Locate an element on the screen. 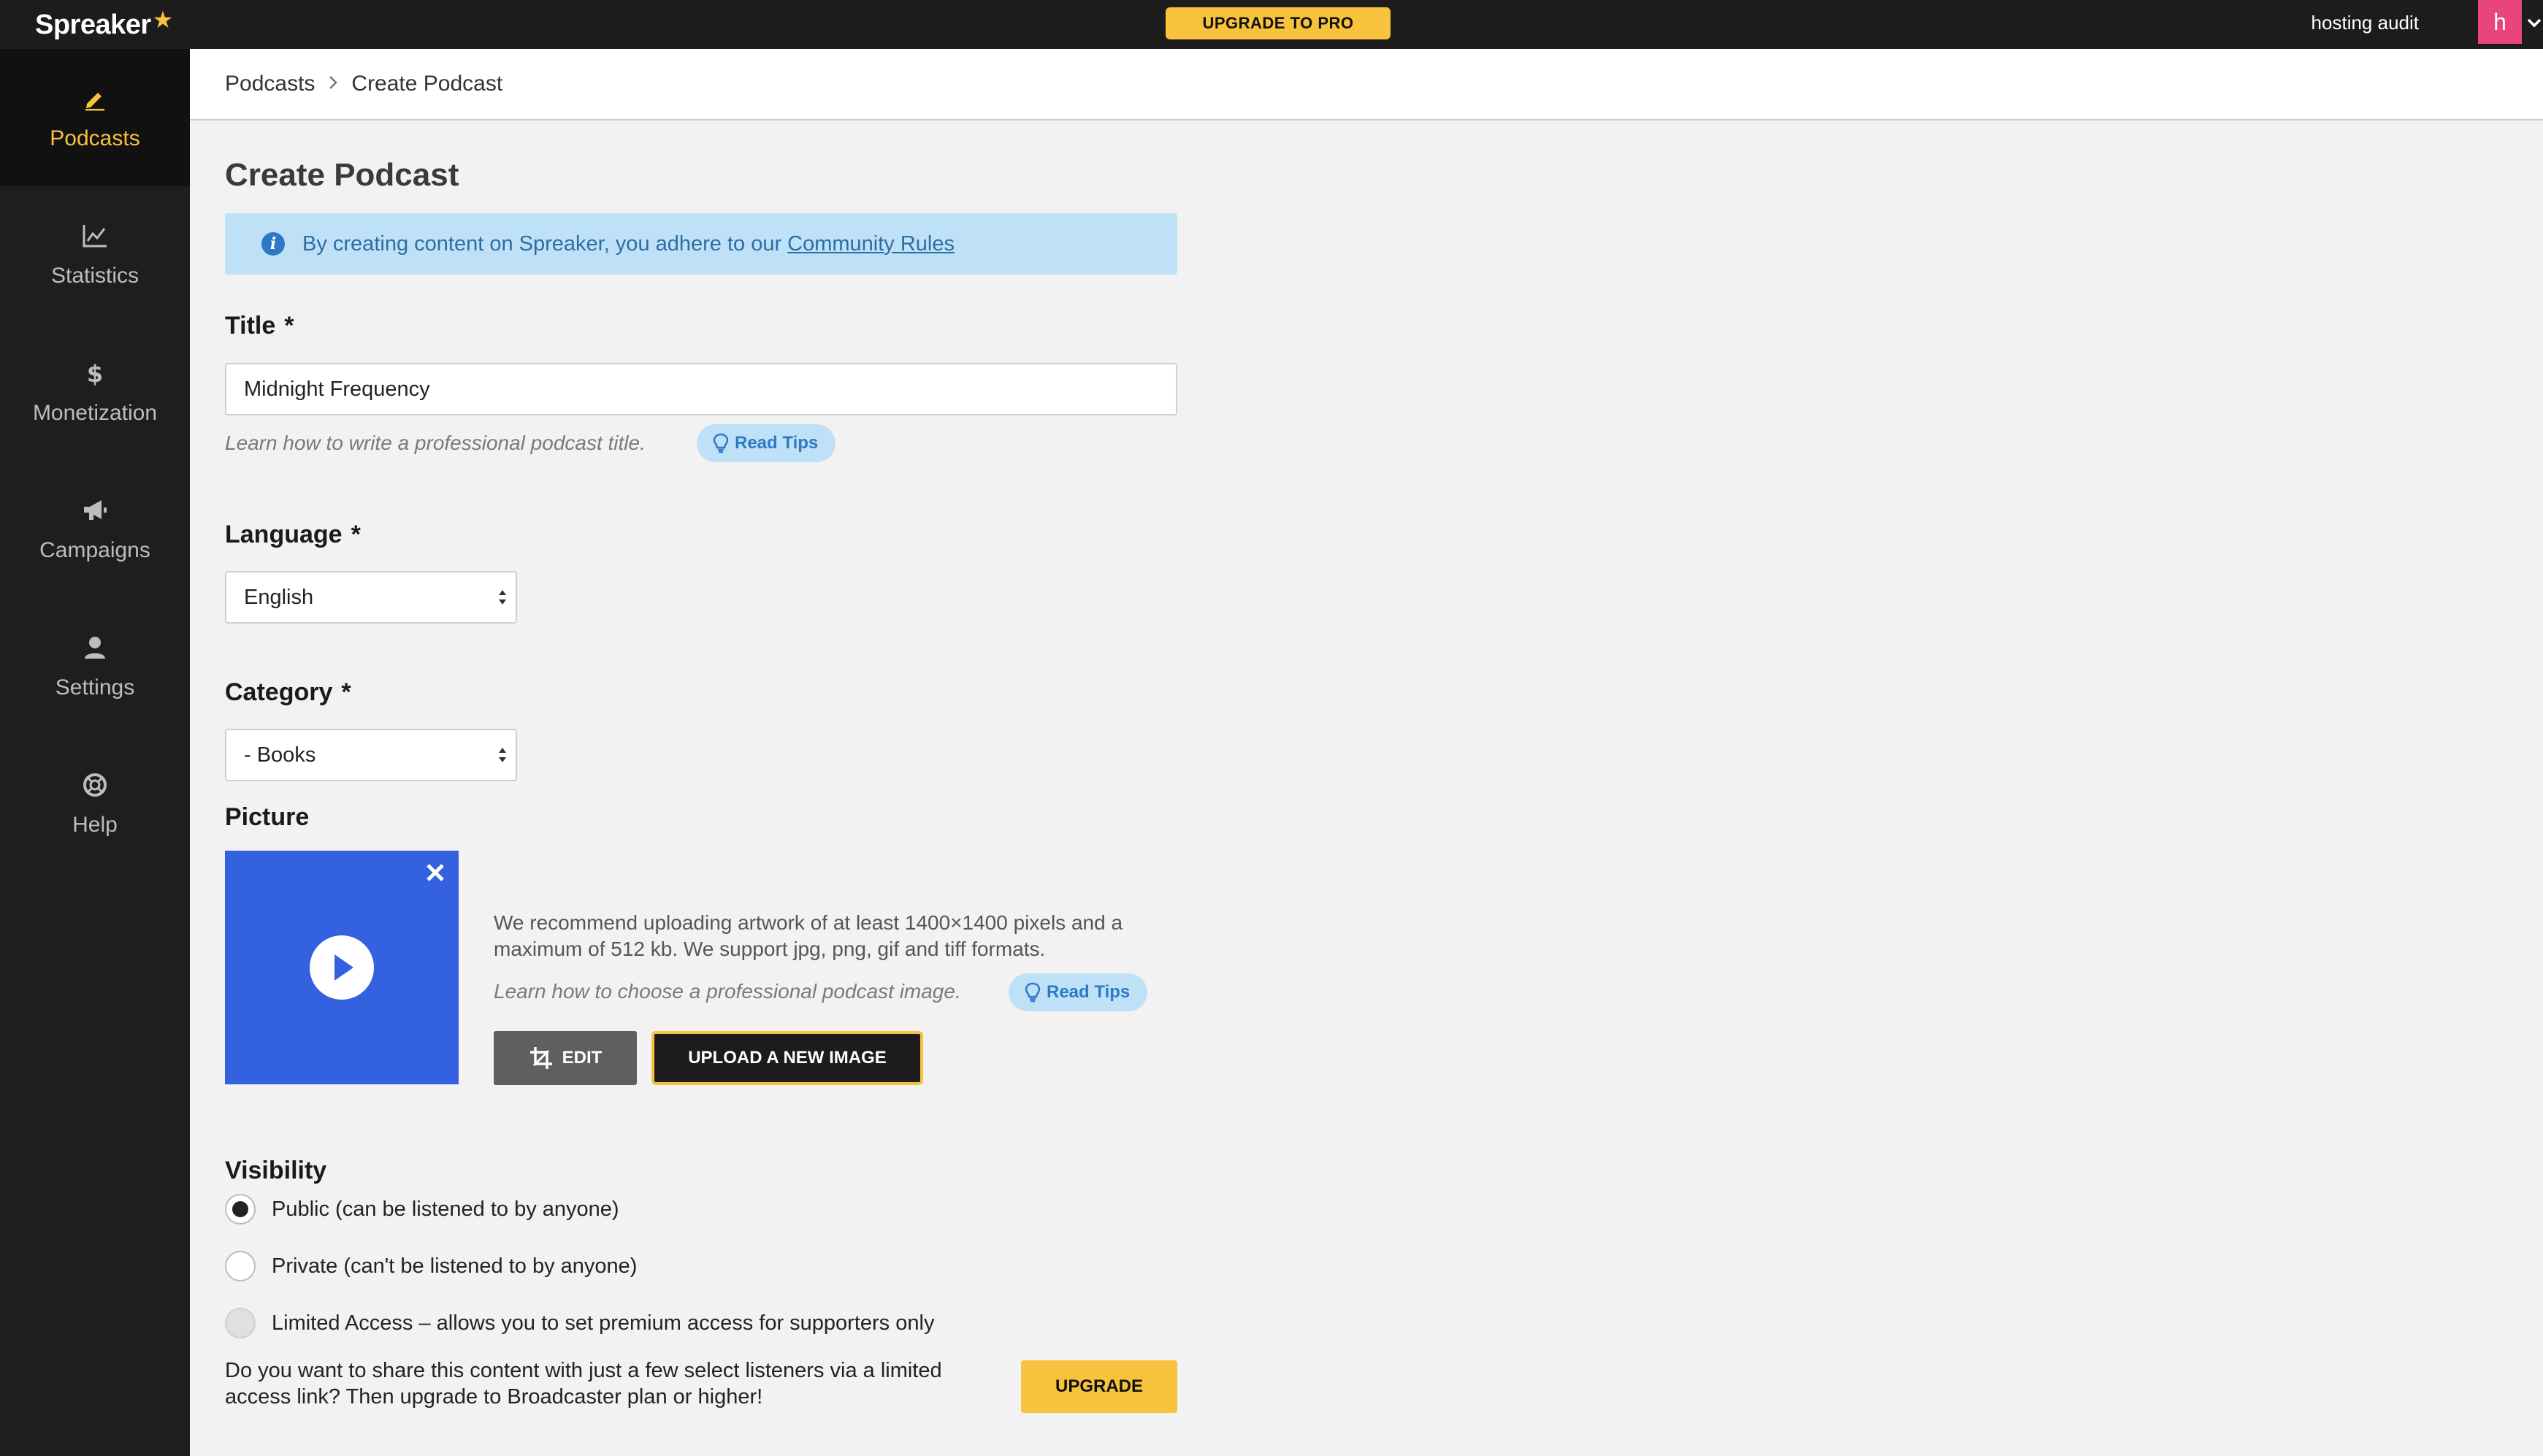 Image resolution: width=2543 pixels, height=1456 pixels. logo-star-icon: ★ is located at coordinates (163, 20).